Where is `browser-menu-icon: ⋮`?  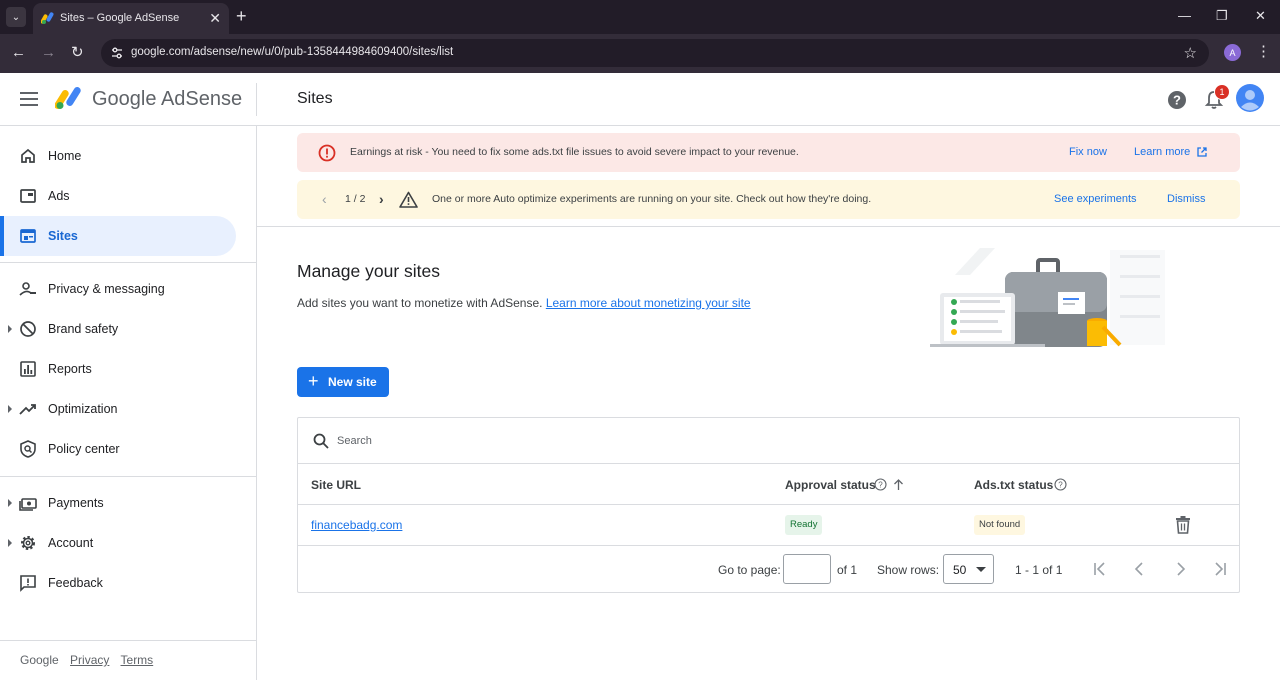 browser-menu-icon: ⋮ is located at coordinates (1263, 52).